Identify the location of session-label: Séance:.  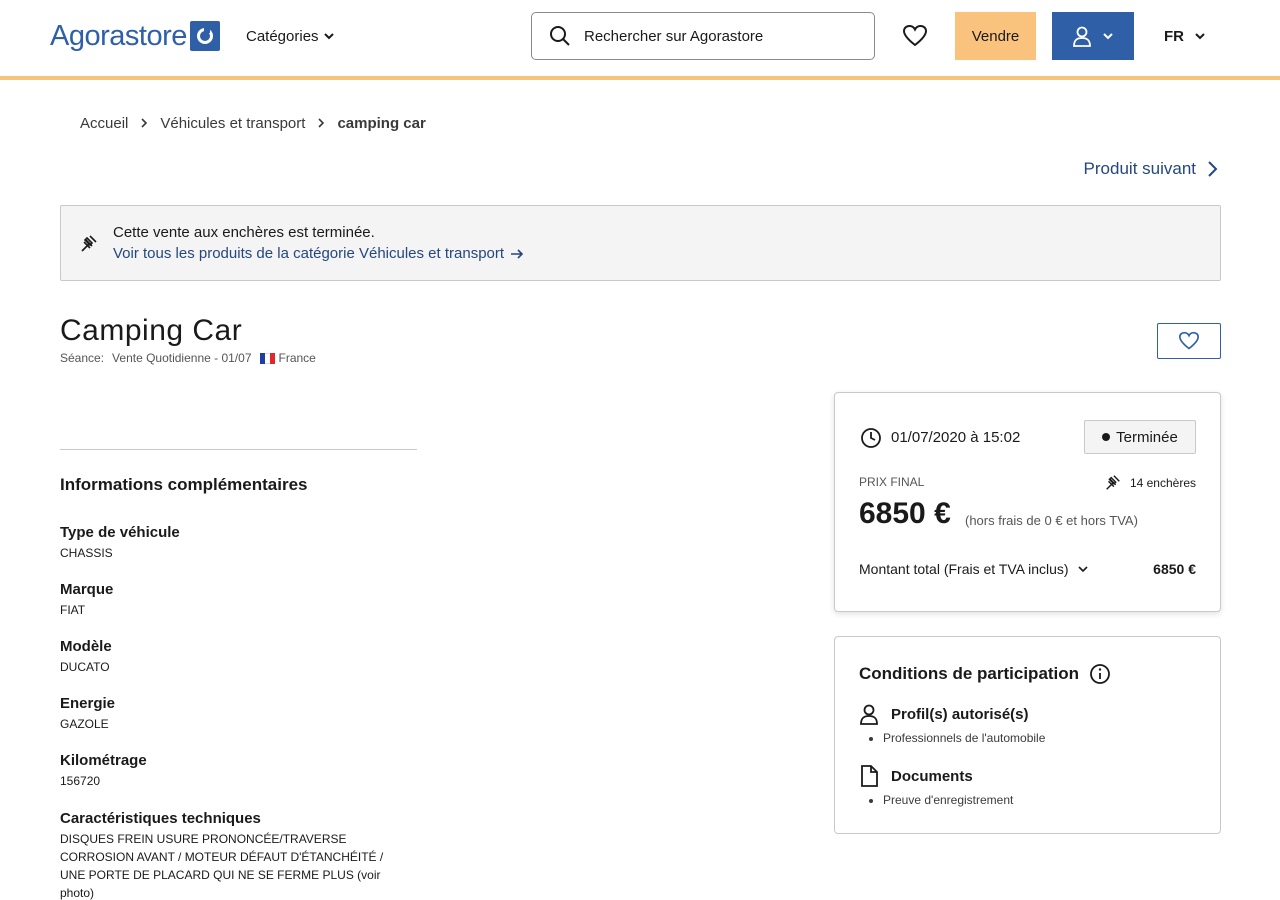
(82, 358).